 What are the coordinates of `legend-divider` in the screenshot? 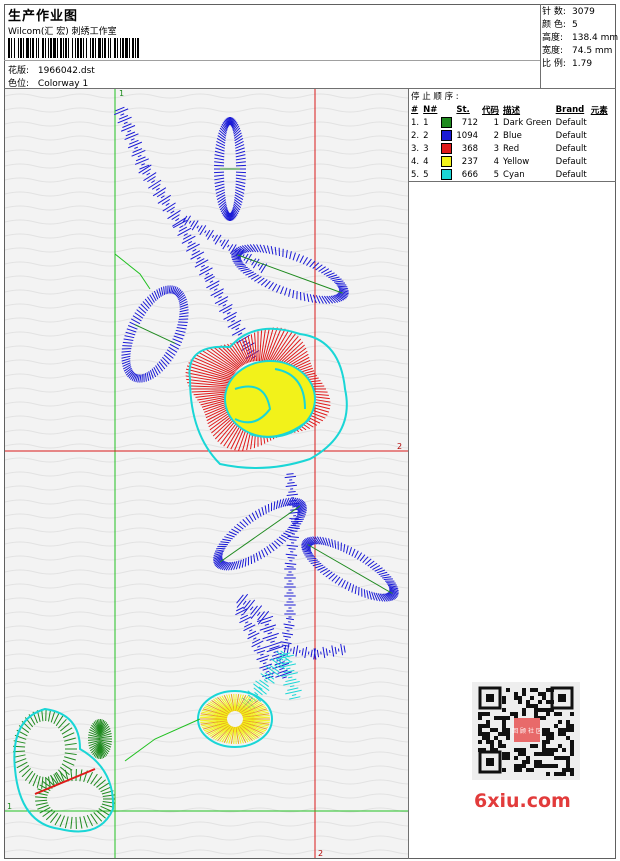 It's located at (512, 181).